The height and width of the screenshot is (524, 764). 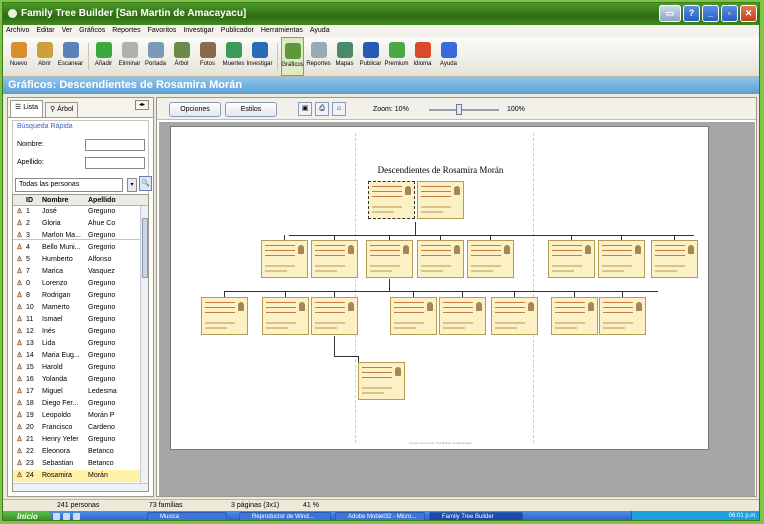 What do you see at coordinates (710, 13) in the screenshot?
I see `minimize-button: _` at bounding box center [710, 13].